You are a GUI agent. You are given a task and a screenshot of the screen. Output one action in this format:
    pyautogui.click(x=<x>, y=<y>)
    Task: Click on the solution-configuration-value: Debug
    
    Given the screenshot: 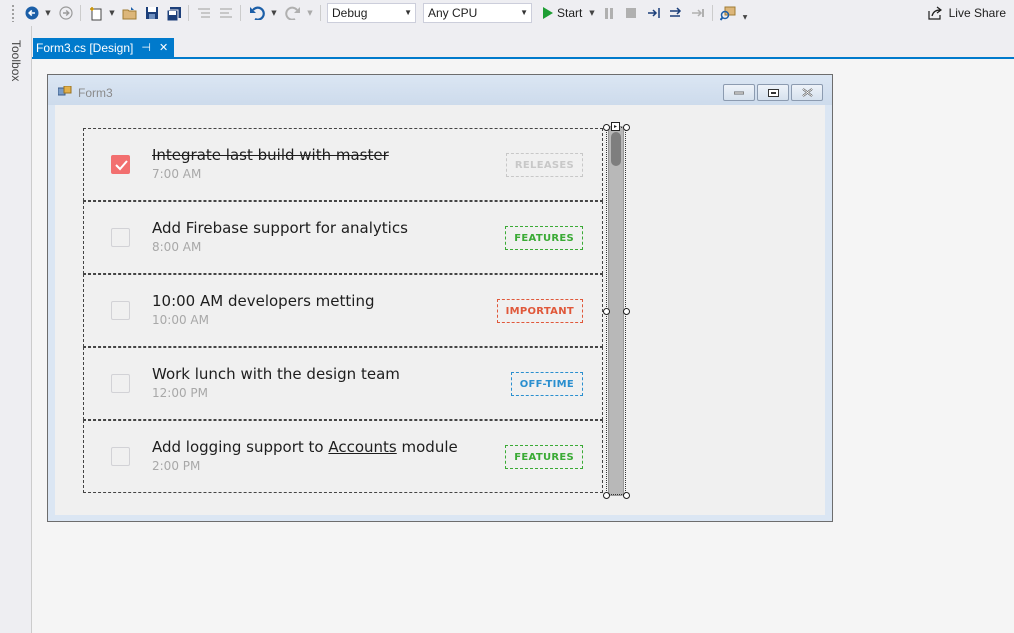 What is the action you would take?
    pyautogui.click(x=350, y=13)
    